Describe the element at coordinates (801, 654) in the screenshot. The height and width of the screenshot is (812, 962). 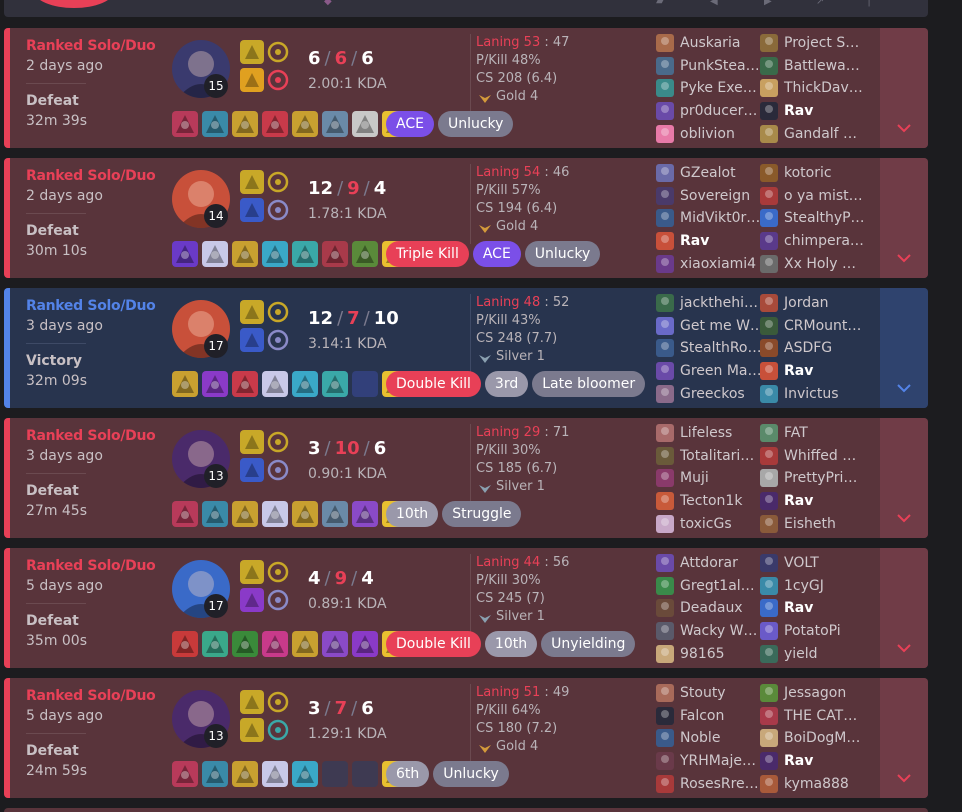
I see `summoner-name: yield` at that location.